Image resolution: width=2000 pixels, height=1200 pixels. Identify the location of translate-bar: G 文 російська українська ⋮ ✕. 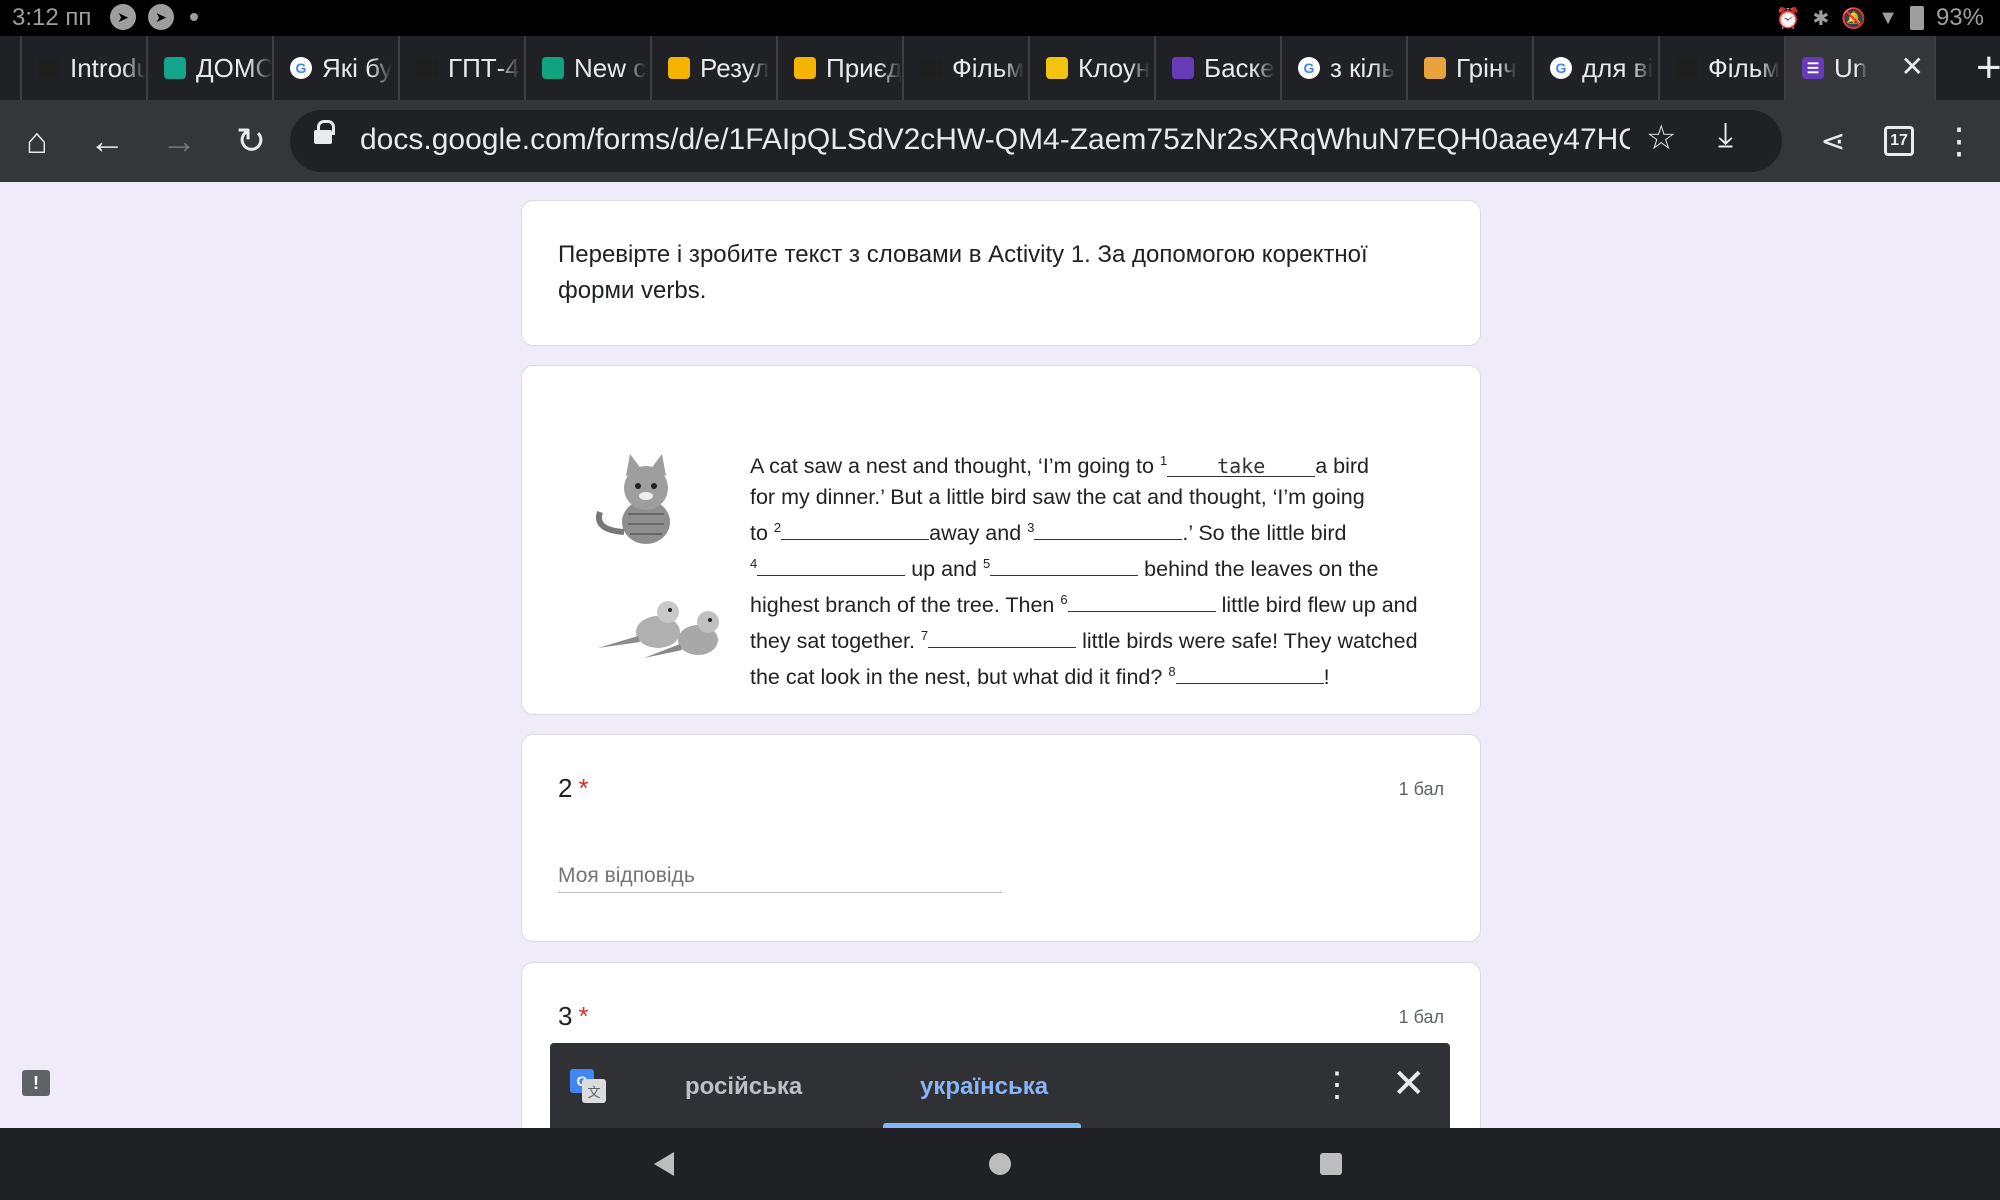
(1000, 1086).